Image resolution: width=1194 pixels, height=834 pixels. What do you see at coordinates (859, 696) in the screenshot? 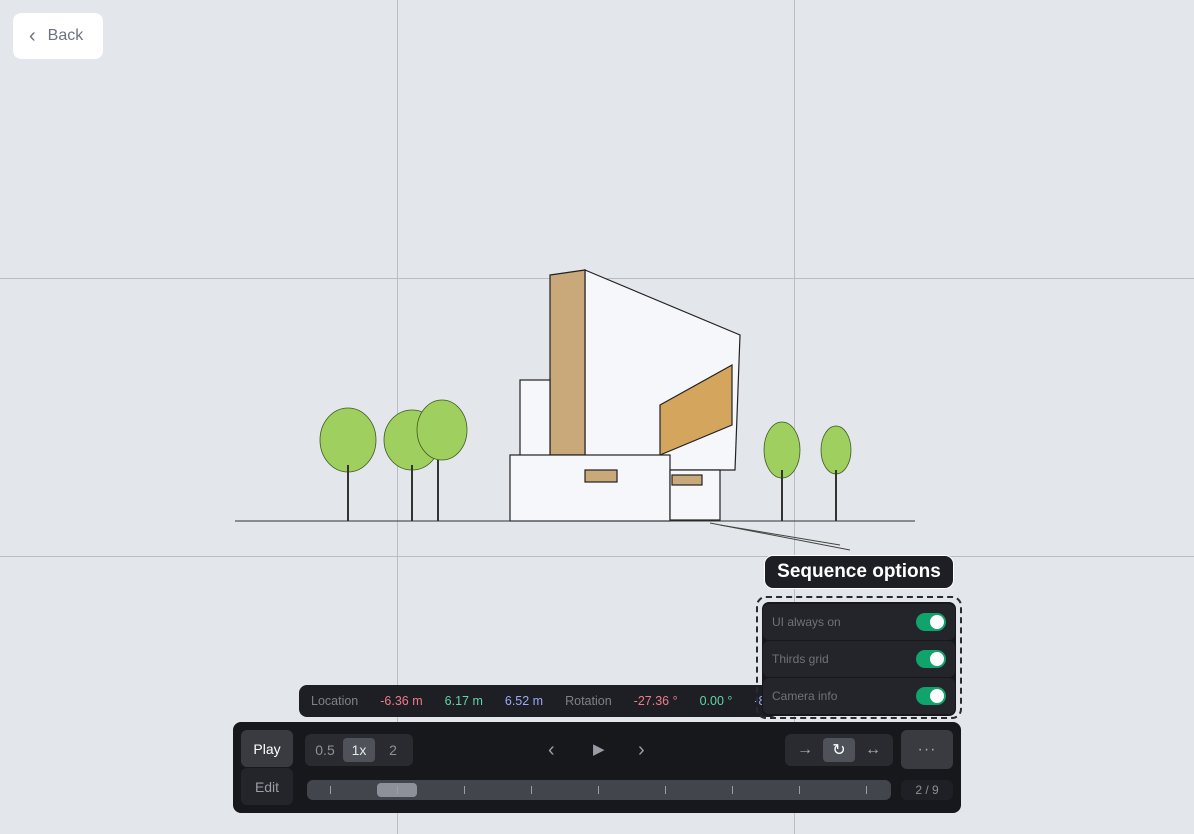
I see `option-camera-info: Camera info` at bounding box center [859, 696].